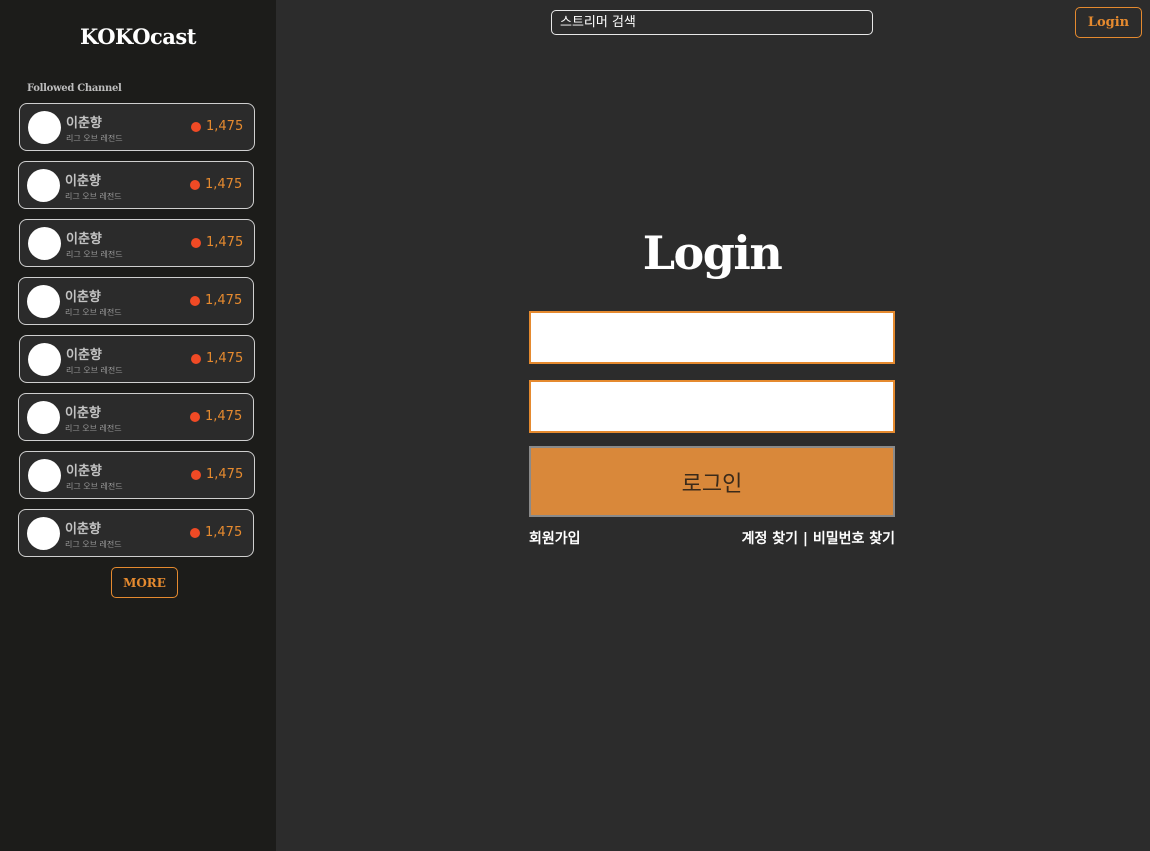 The image size is (1150, 851). I want to click on more-button: MORE, so click(144, 582).